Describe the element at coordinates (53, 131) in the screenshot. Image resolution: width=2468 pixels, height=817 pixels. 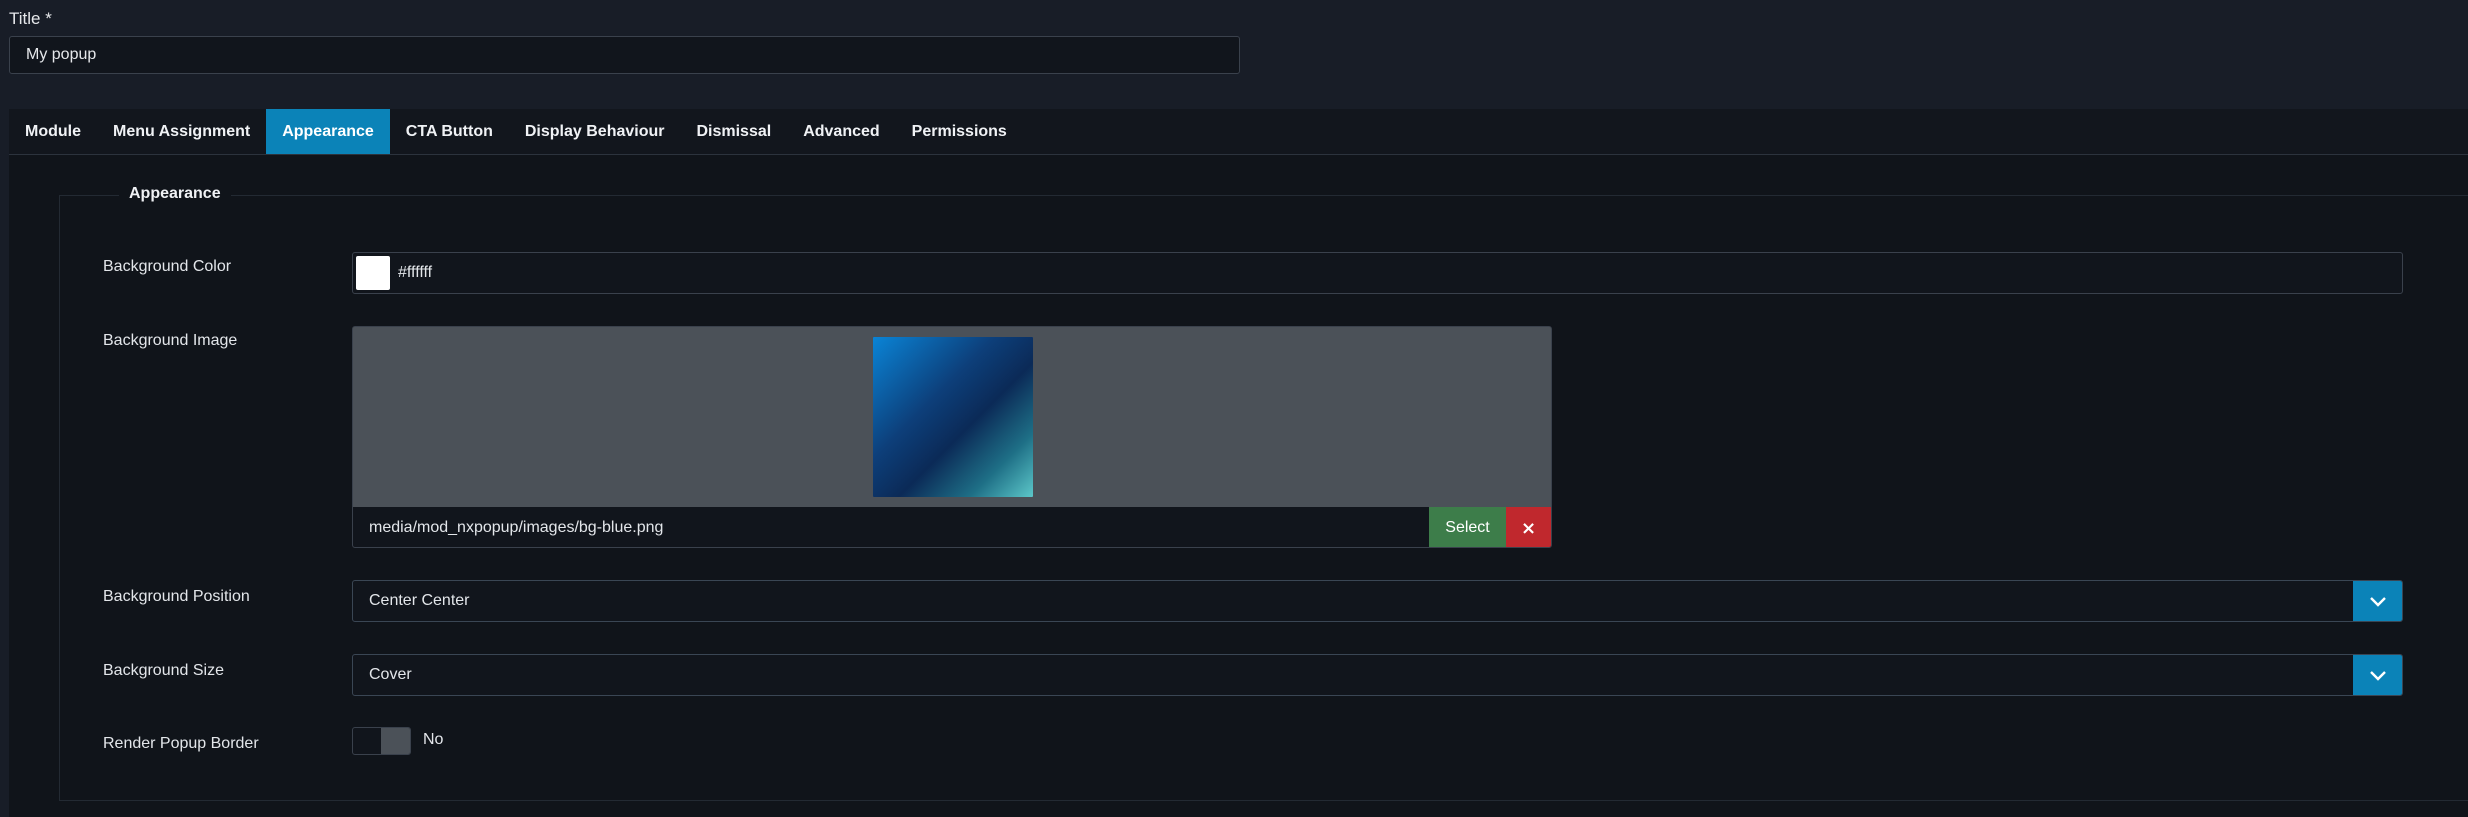
I see `tab-module: Module` at that location.